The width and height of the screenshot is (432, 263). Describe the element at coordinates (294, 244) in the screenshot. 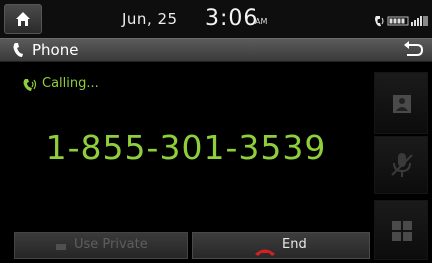

I see `end-call-label: End` at that location.